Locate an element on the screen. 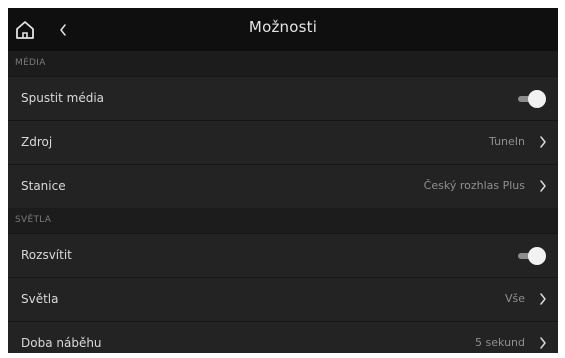  section-header-lights: SVĚTLA is located at coordinates (283, 220).